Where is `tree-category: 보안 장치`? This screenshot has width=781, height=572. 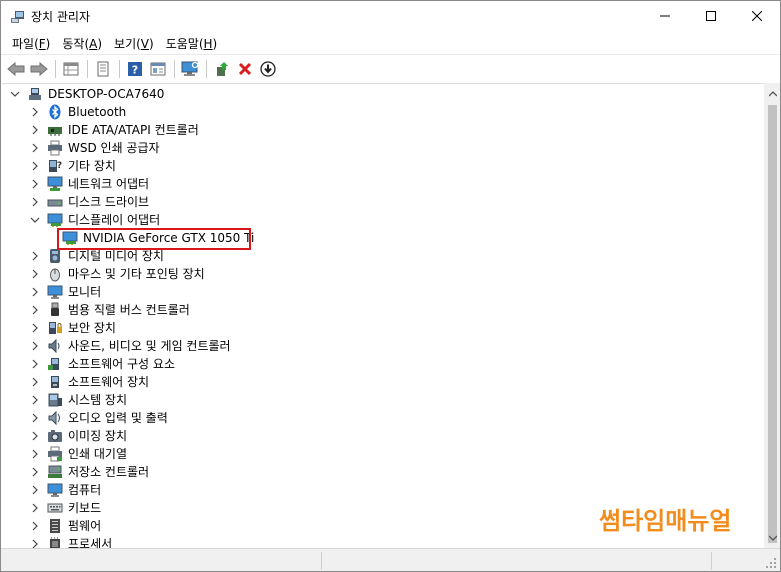 tree-category: 보안 장치 is located at coordinates (72, 328).